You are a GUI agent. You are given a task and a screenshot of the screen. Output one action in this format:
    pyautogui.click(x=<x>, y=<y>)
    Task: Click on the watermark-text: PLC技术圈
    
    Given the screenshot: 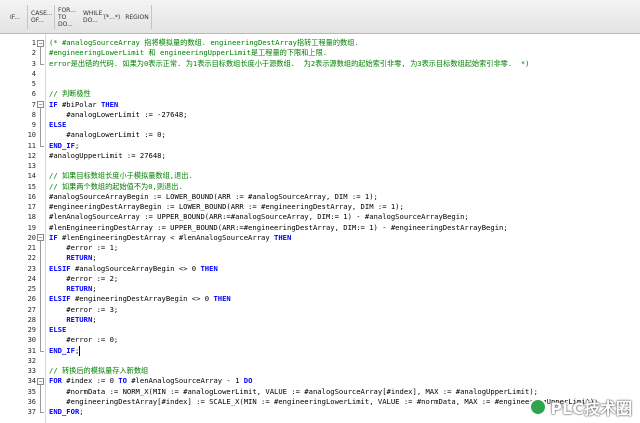 What is the action you would take?
    pyautogui.click(x=591, y=408)
    